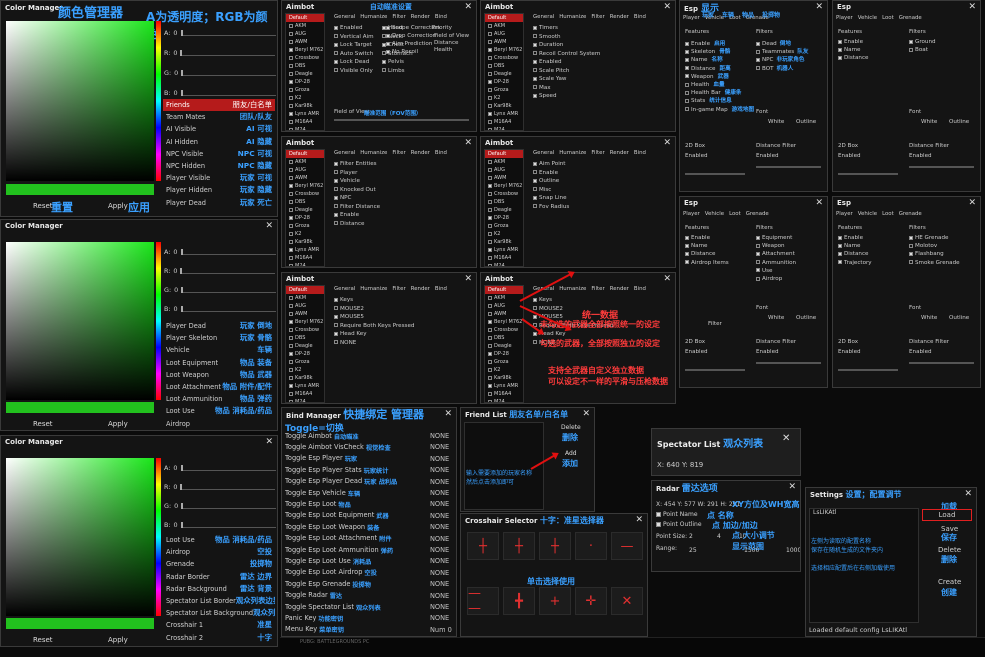 The image size is (985, 657). What do you see at coordinates (591, 601) in the screenshot?
I see `crosshair-option: ✛` at bounding box center [591, 601].